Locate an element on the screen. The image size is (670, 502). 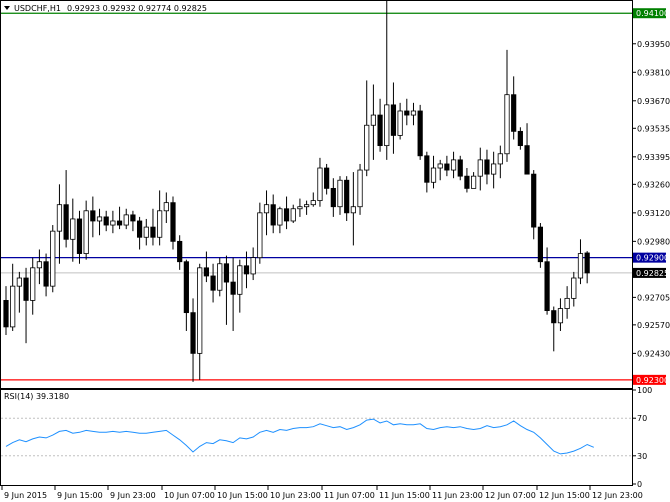
price-tick-label: 0.93810 is located at coordinates (653, 72).